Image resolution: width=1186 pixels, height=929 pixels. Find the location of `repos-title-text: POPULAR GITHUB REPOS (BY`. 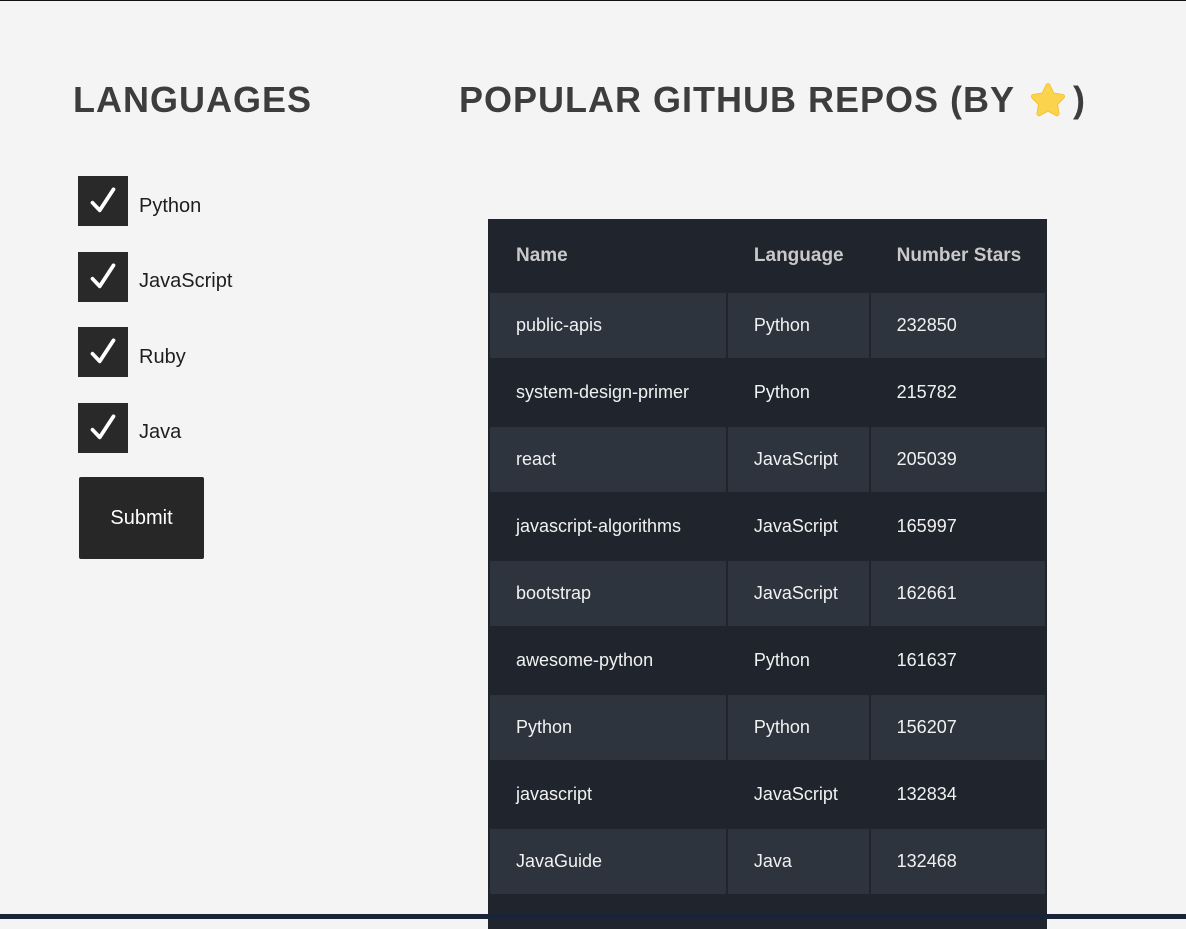

repos-title-text: POPULAR GITHUB REPOS (BY is located at coordinates (737, 99).